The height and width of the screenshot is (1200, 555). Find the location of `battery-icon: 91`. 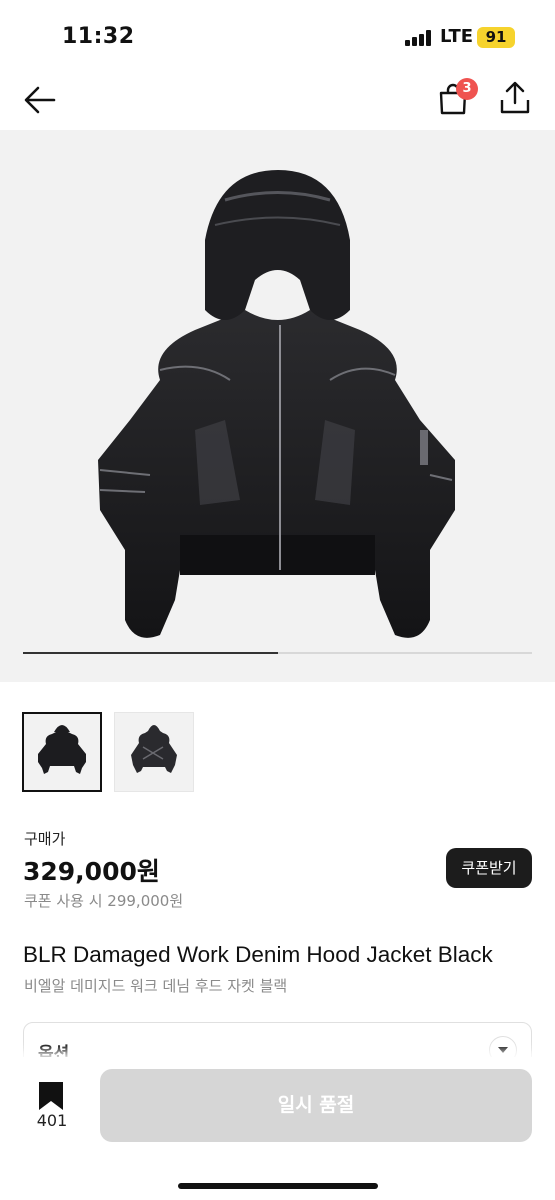

battery-icon: 91 is located at coordinates (496, 37).